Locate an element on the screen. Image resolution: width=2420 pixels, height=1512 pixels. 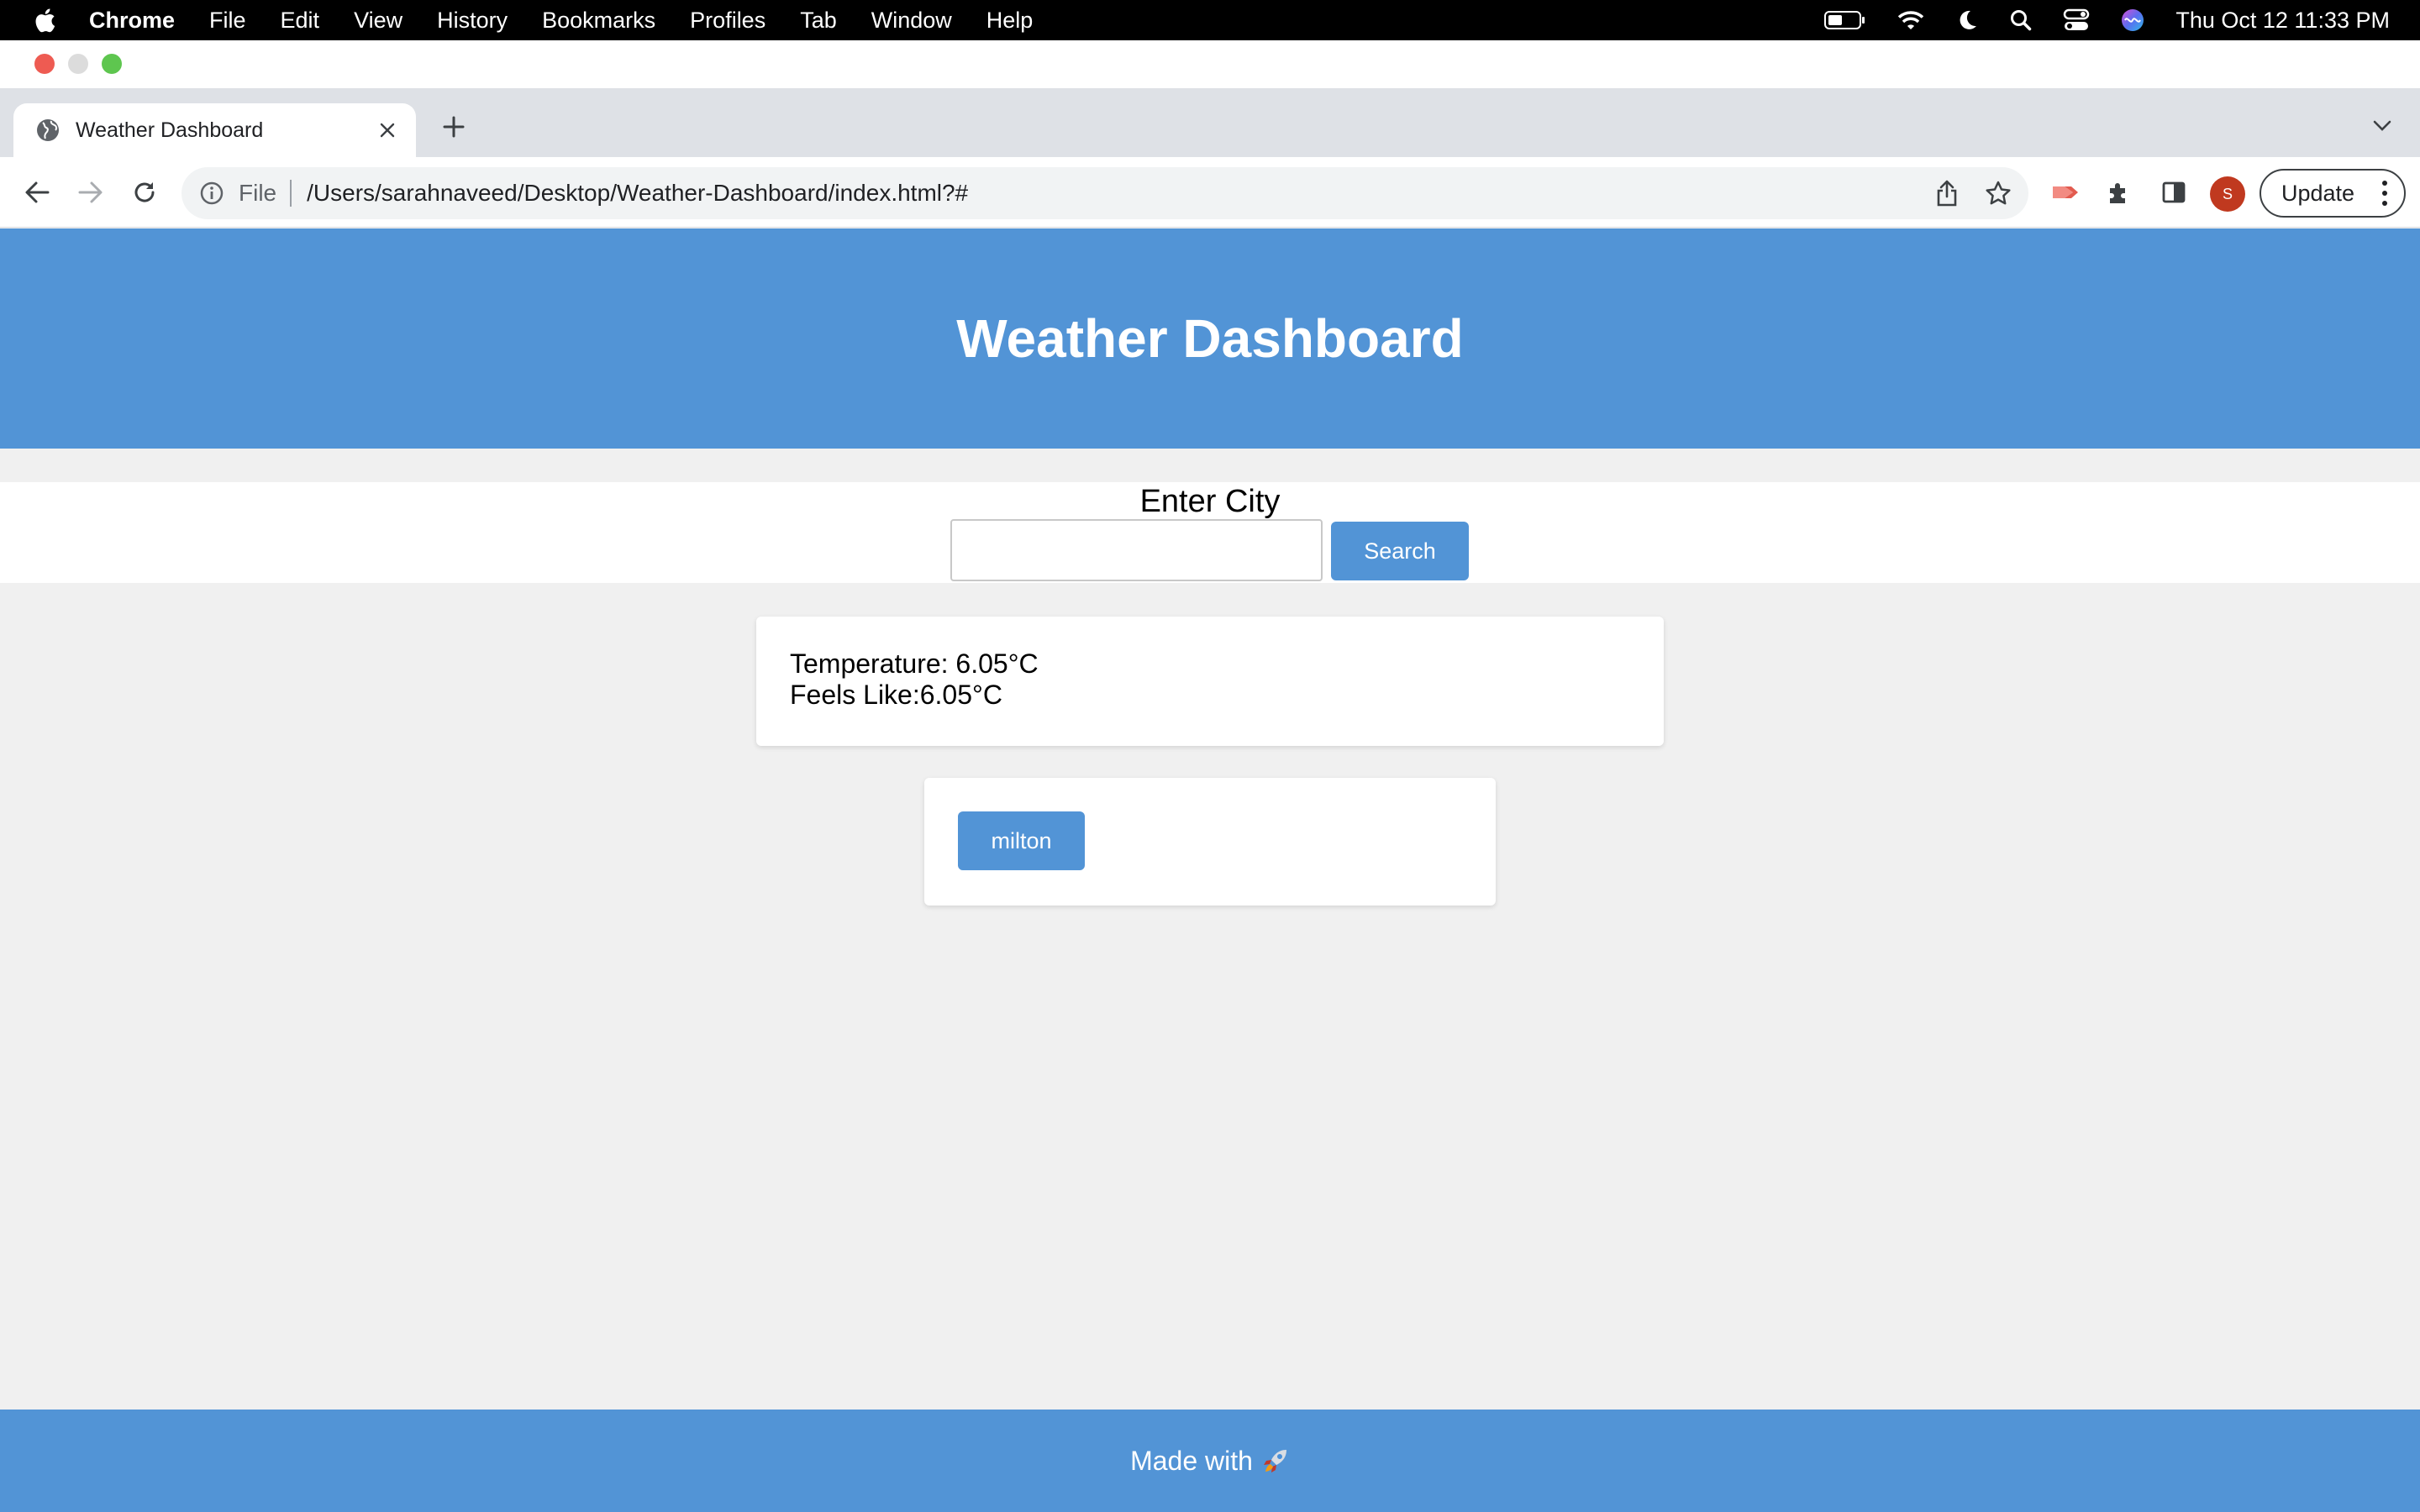
battery-icon is located at coordinates (1845, 20).